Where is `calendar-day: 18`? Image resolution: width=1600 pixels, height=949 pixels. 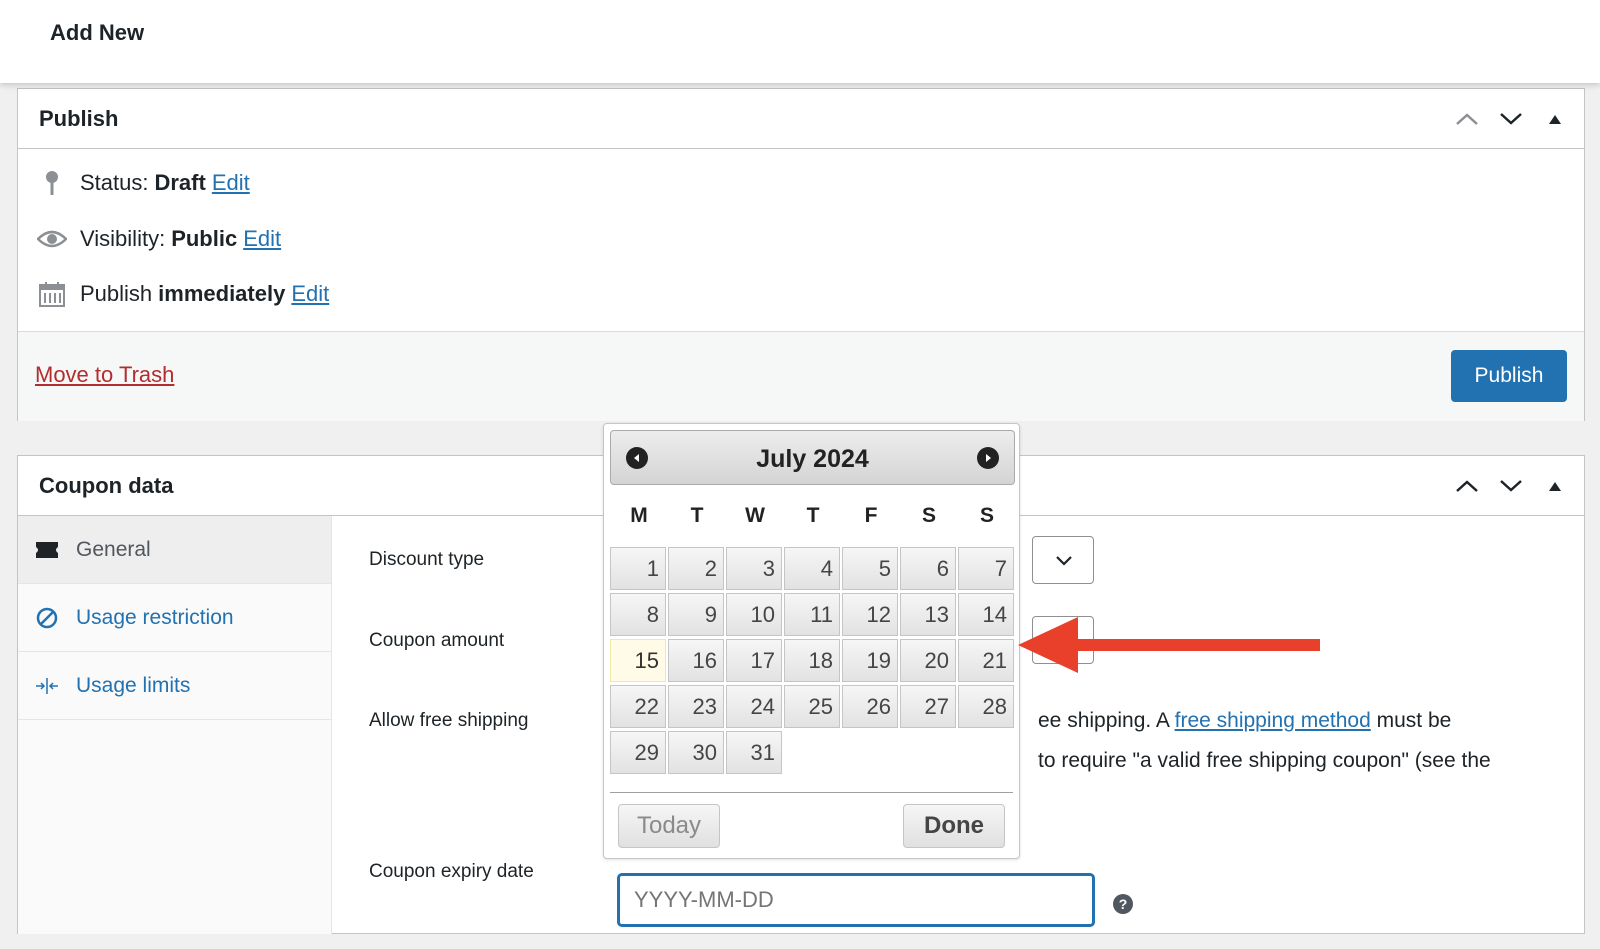
calendar-day: 18 is located at coordinates (812, 660).